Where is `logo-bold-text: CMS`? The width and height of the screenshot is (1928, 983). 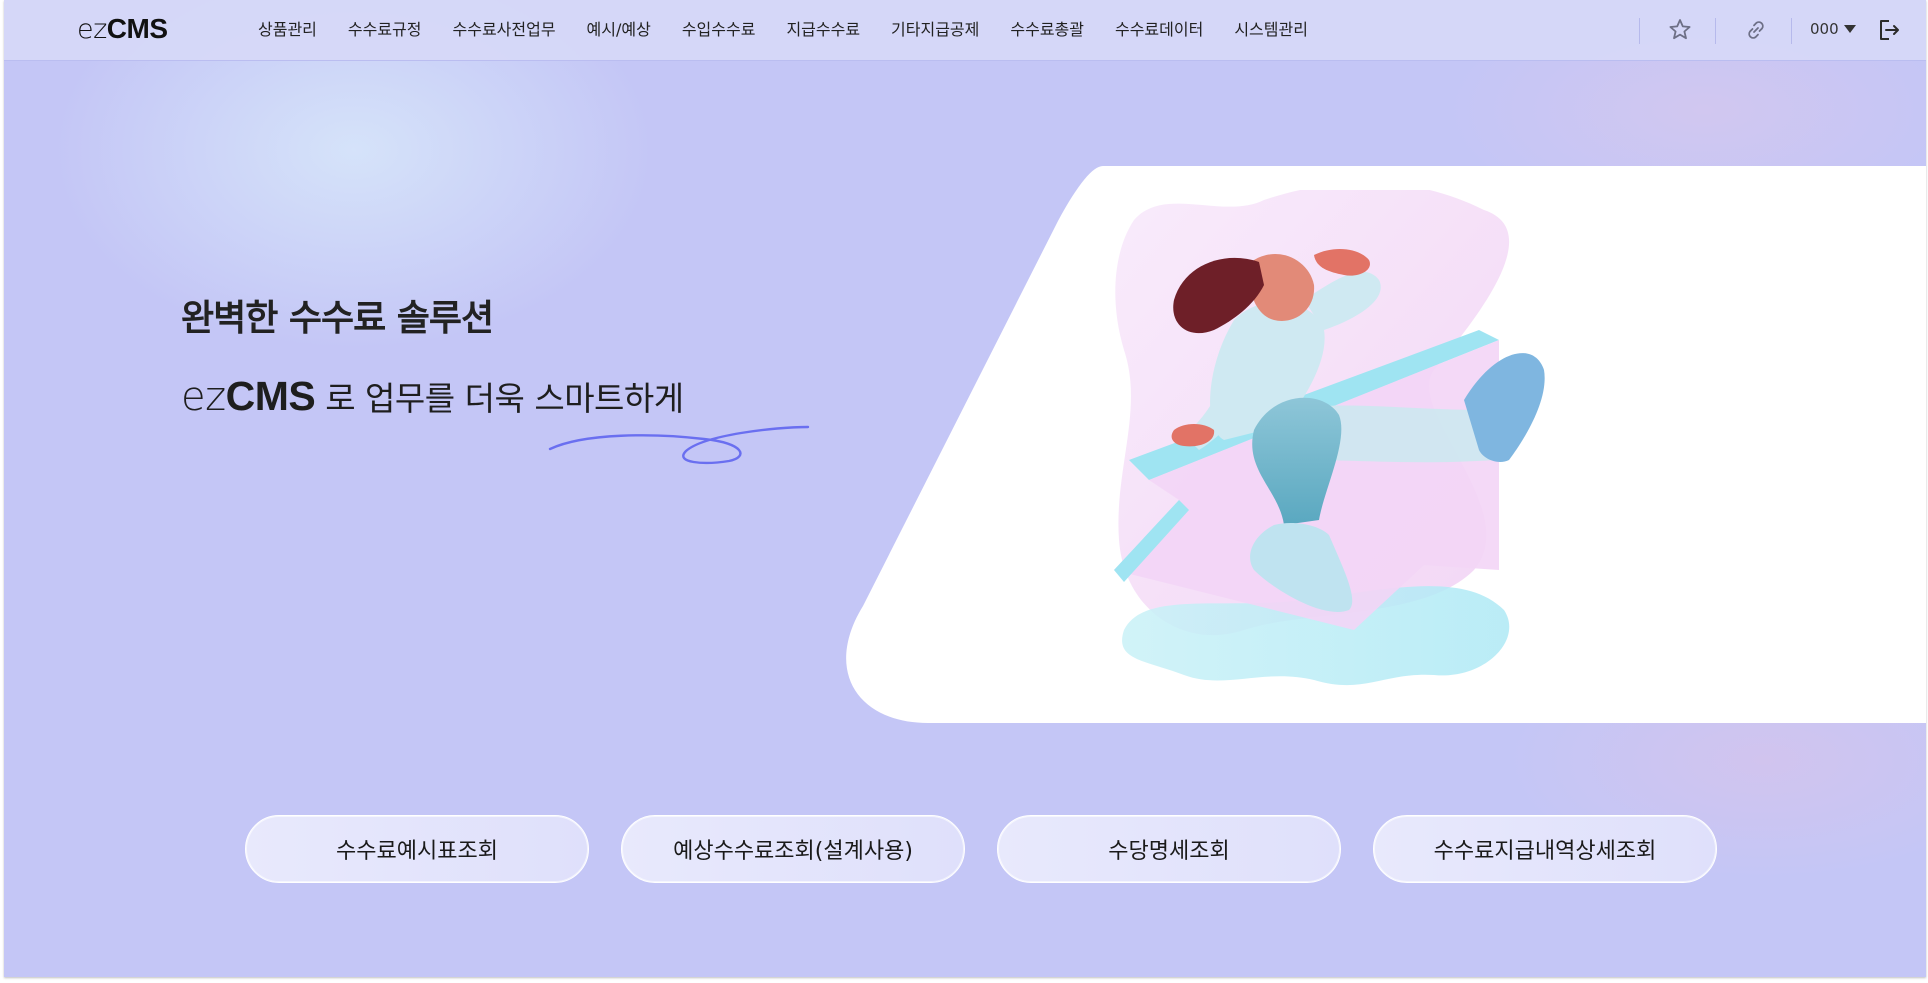
logo-bold-text: CMS is located at coordinates (137, 28).